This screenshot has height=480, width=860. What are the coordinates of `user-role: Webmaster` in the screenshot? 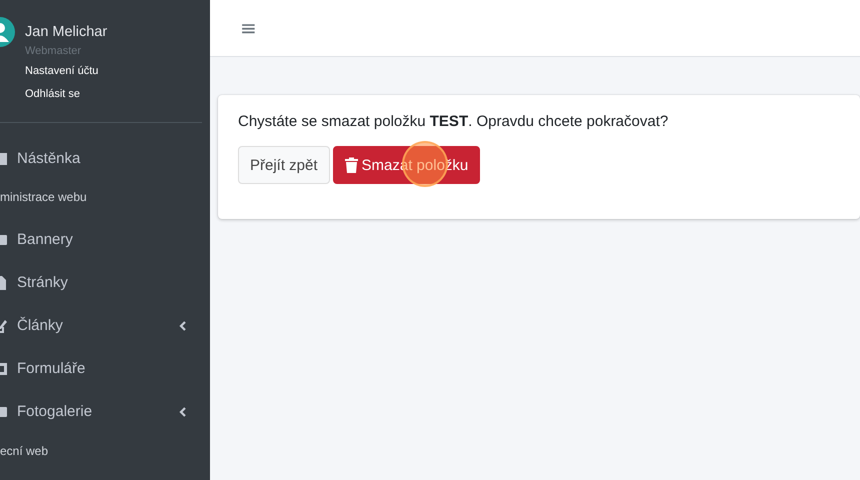 It's located at (53, 51).